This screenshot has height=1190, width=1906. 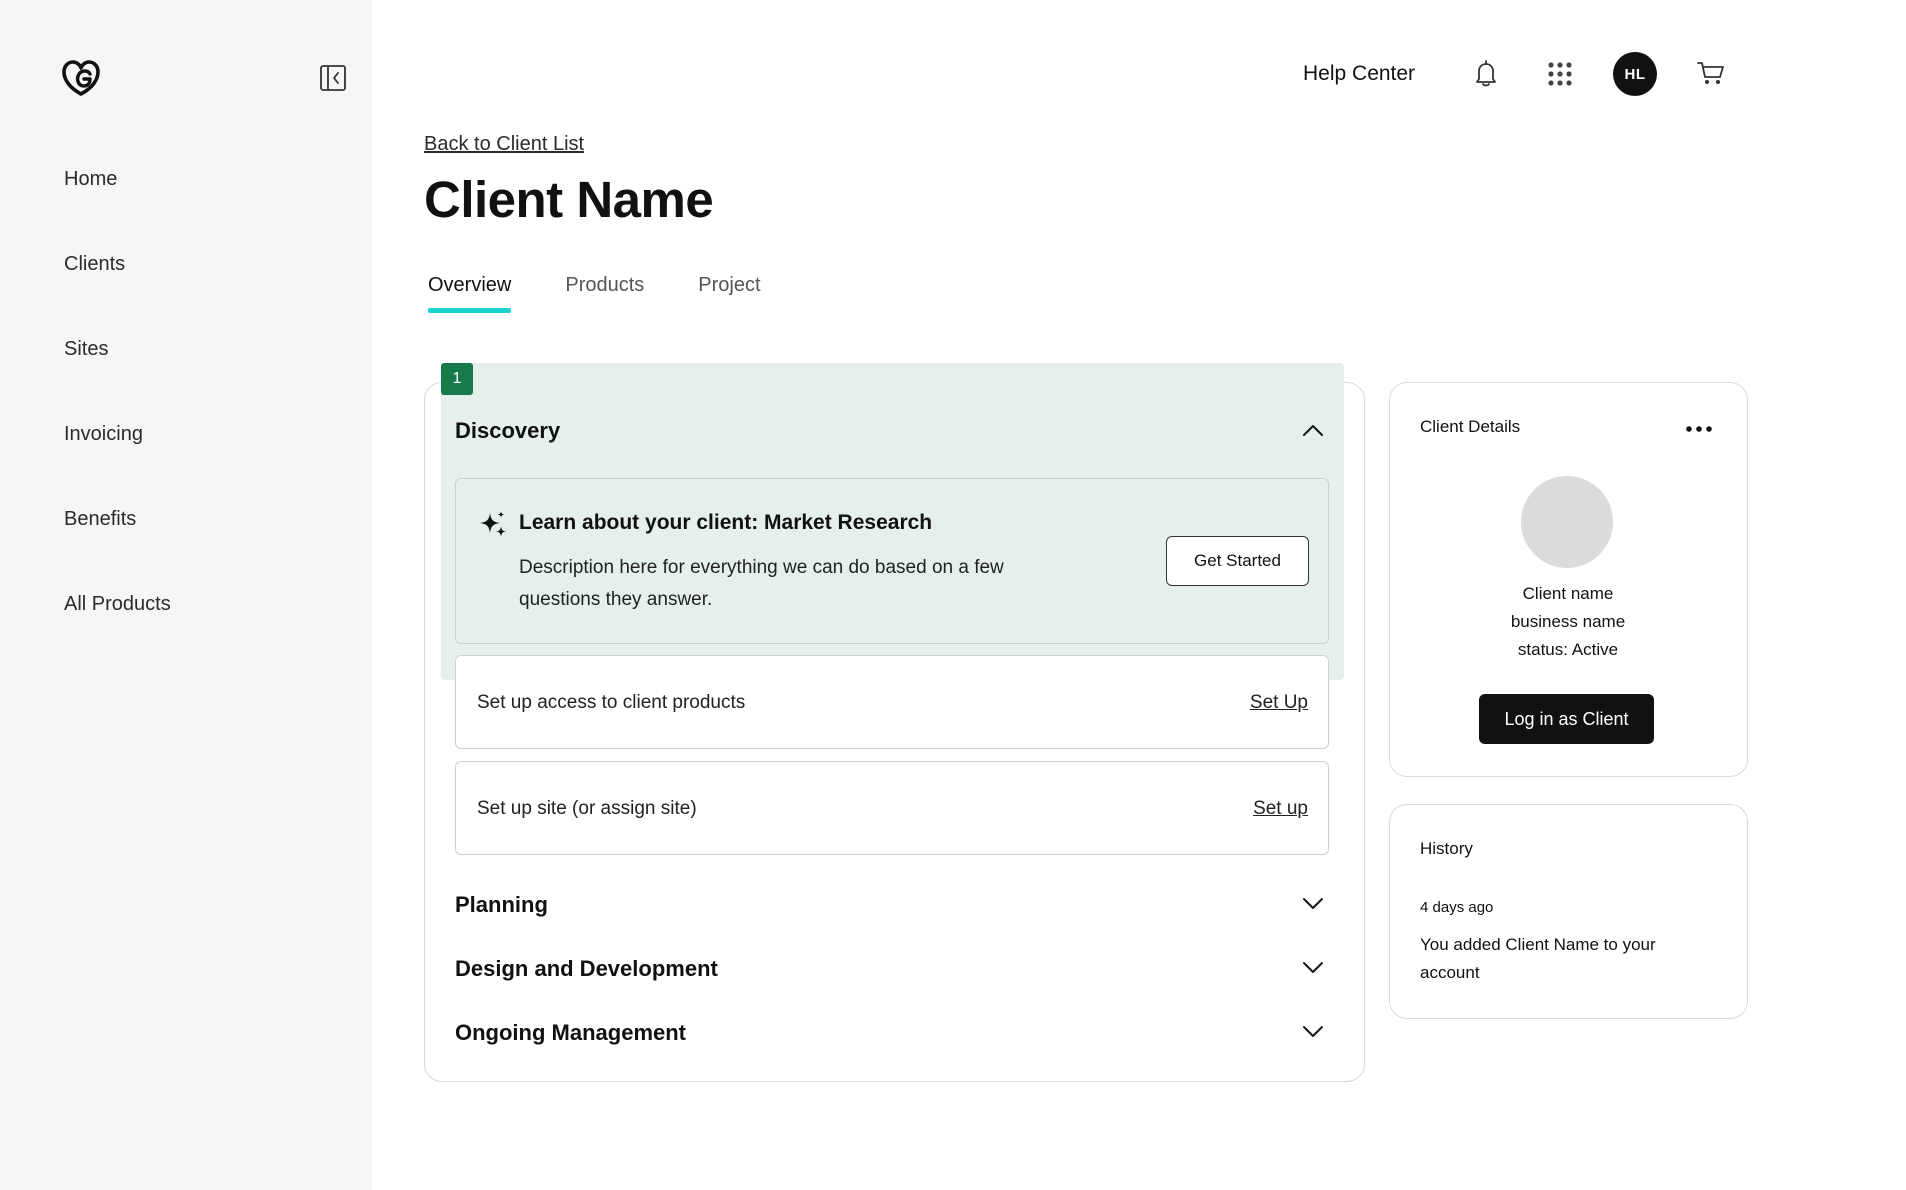 I want to click on godaddy-logo-icon, so click(x=81, y=78).